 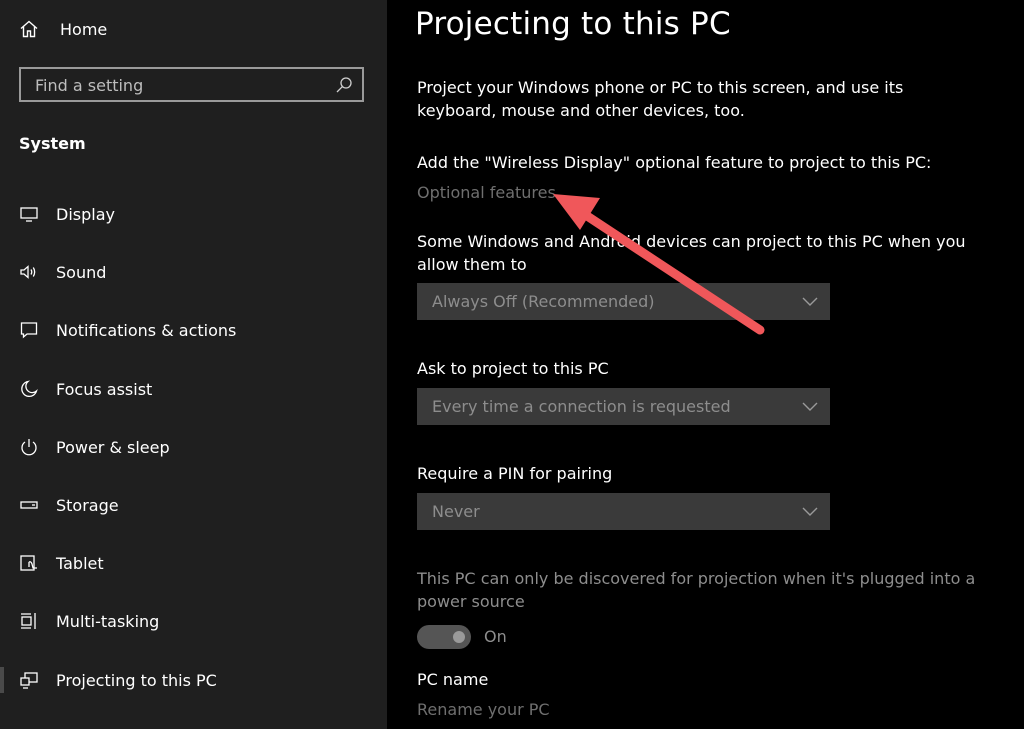 What do you see at coordinates (80, 563) in the screenshot?
I see `sidebar-item-label: Tablet` at bounding box center [80, 563].